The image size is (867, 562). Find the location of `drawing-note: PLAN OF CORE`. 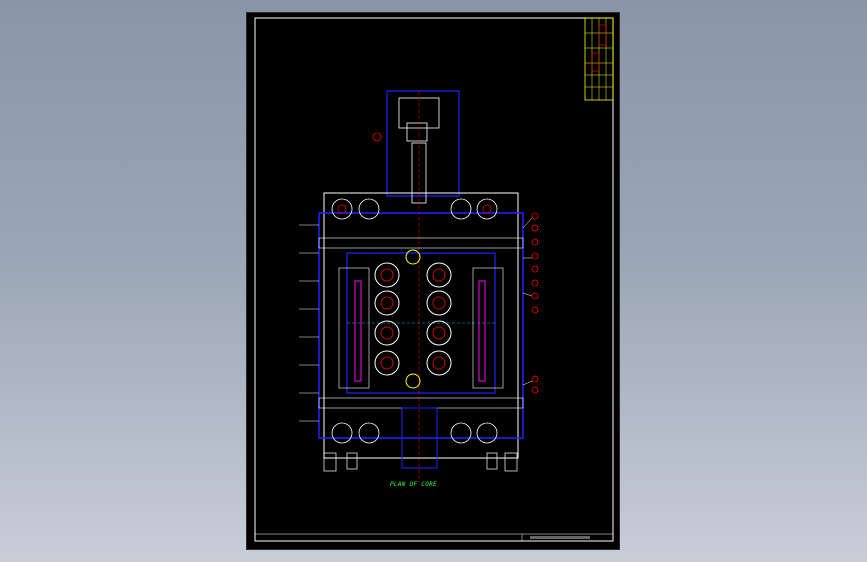

drawing-note: PLAN OF CORE is located at coordinates (413, 484).